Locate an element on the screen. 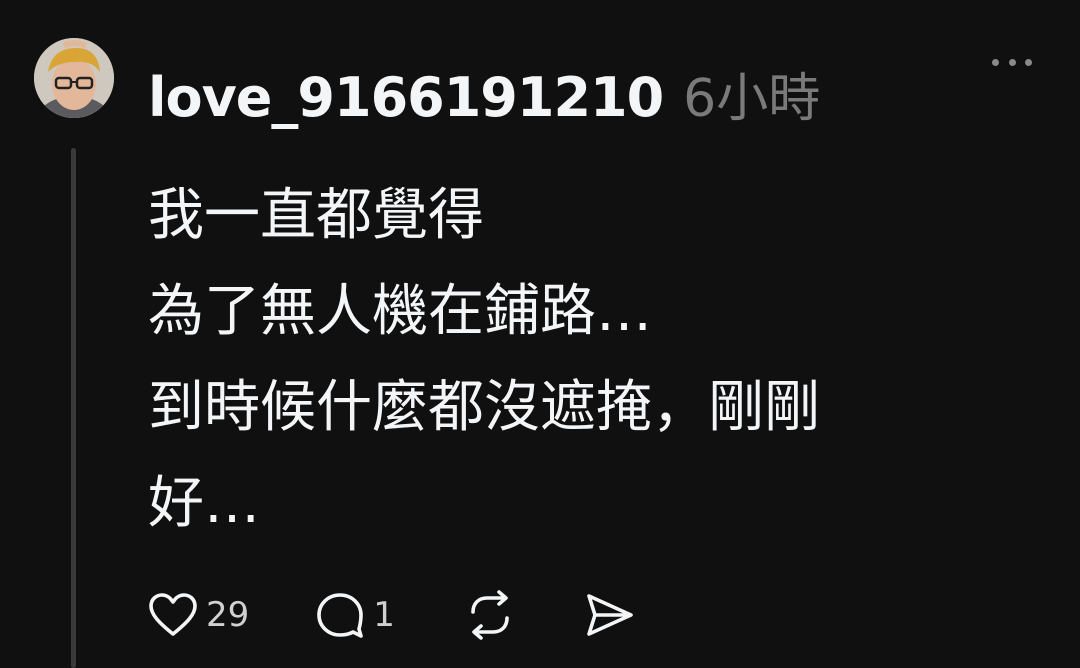  send-icon is located at coordinates (610, 615).